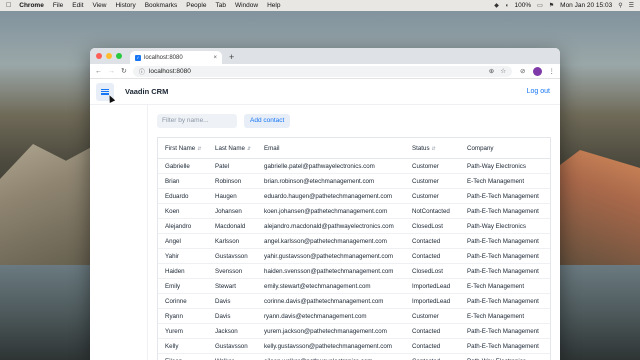 The image size is (640, 360). What do you see at coordinates (177, 166) in the screenshot?
I see `cell-first-name: Gabrielle` at bounding box center [177, 166].